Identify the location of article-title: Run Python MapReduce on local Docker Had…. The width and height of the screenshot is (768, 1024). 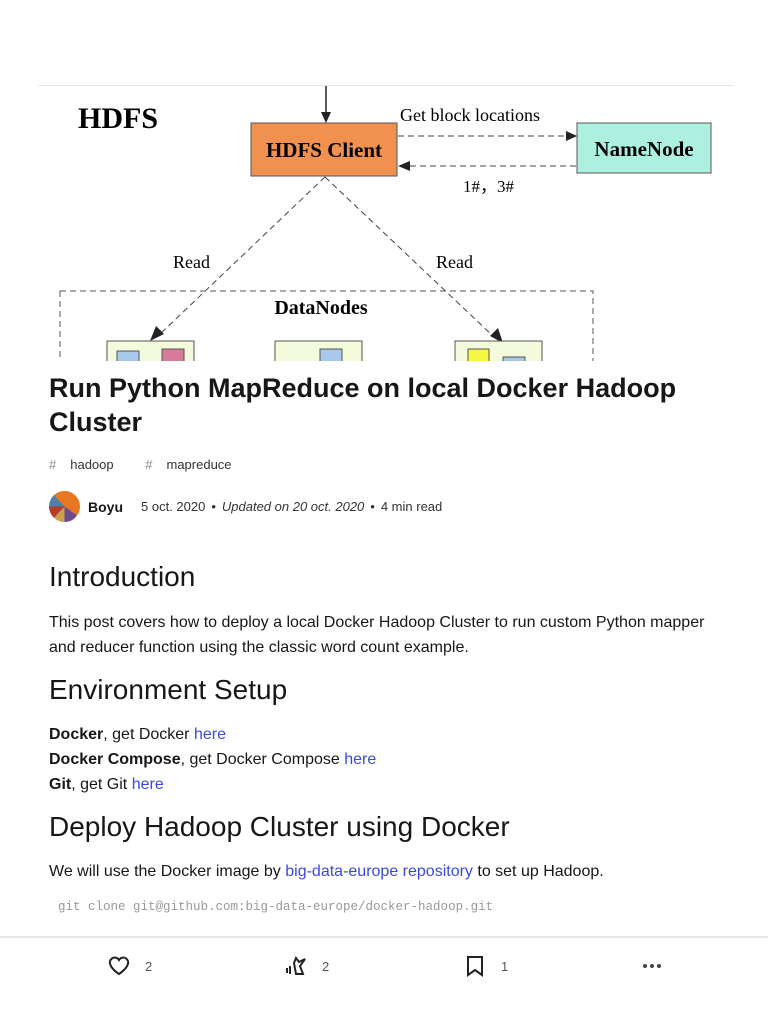
(363, 405).